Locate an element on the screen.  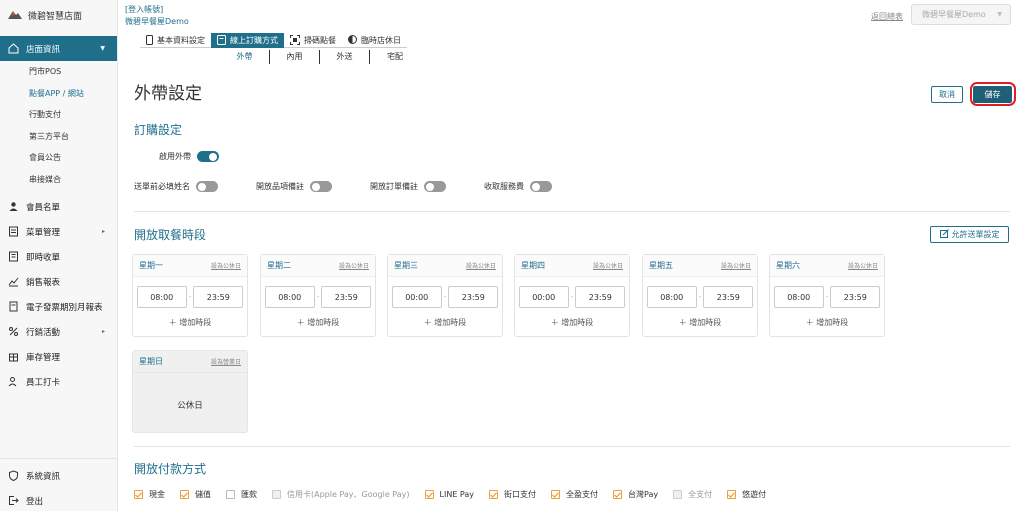
tab-temp-closed: 臨時店休日 is located at coordinates (374, 40).